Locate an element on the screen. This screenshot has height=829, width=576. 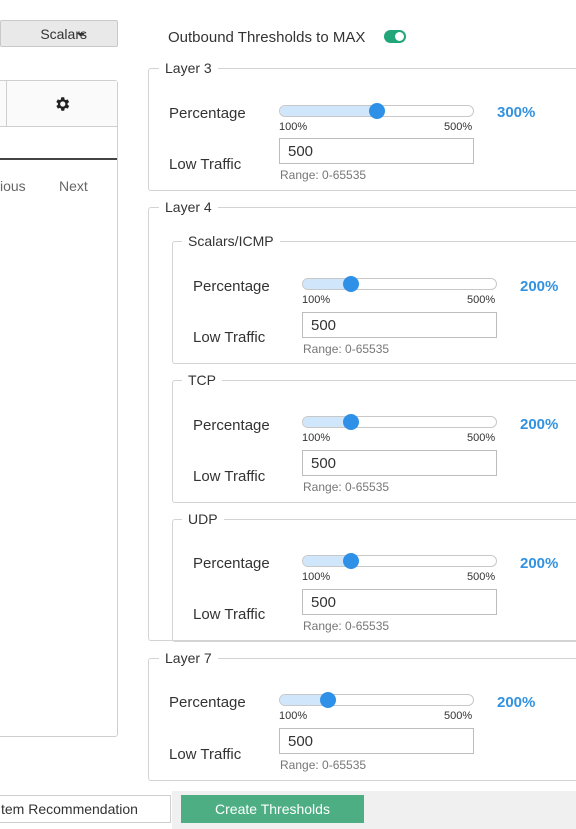
pager-next-link: Next is located at coordinates (73, 186).